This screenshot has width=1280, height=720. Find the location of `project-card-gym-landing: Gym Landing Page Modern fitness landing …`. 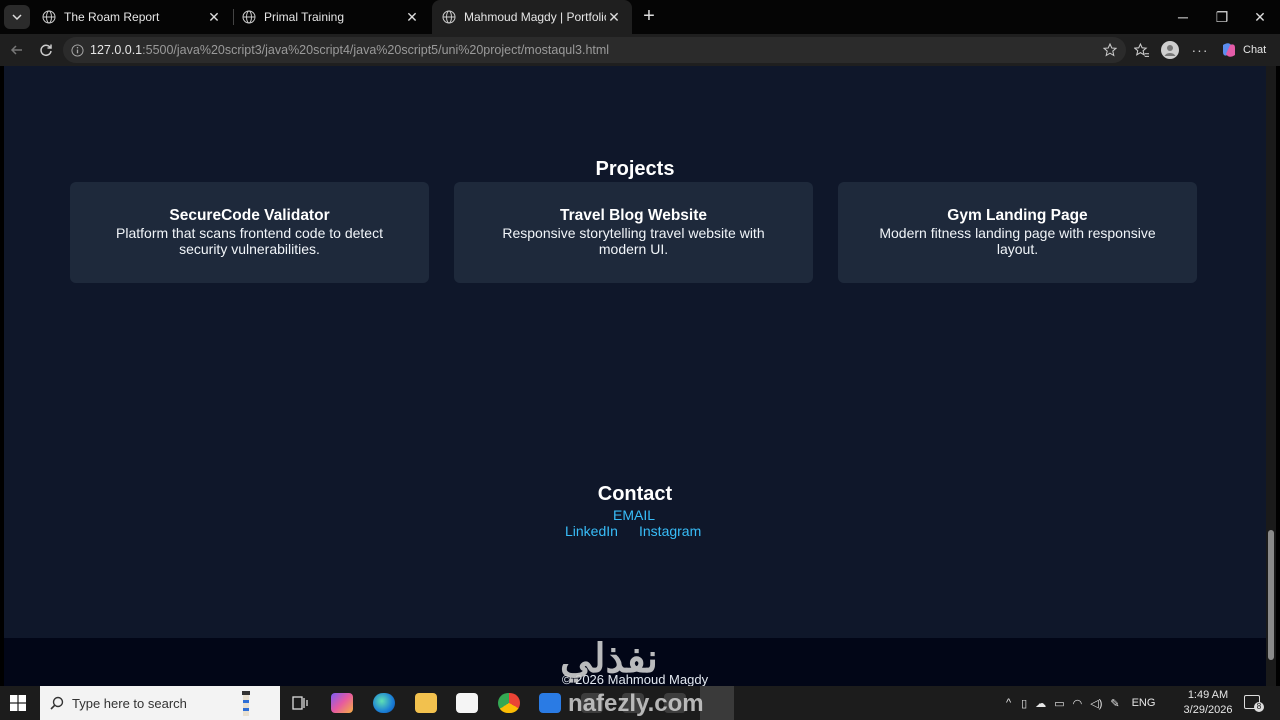

project-card-gym-landing: Gym Landing Page Modern fitness landing … is located at coordinates (1017, 232).